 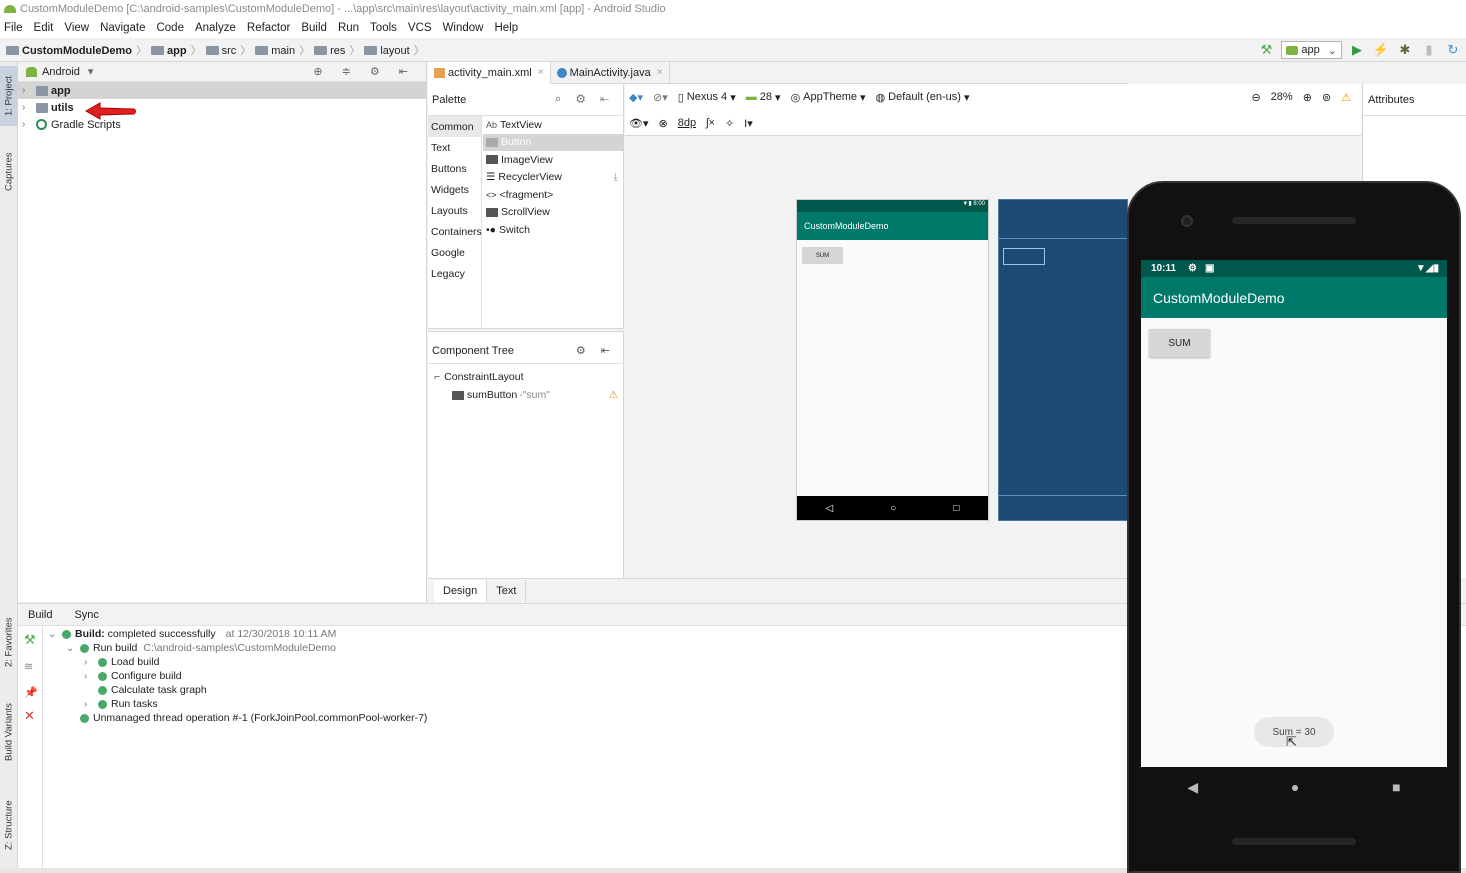 What do you see at coordinates (420, 28) in the screenshot?
I see `menu-vcs: VCS` at bounding box center [420, 28].